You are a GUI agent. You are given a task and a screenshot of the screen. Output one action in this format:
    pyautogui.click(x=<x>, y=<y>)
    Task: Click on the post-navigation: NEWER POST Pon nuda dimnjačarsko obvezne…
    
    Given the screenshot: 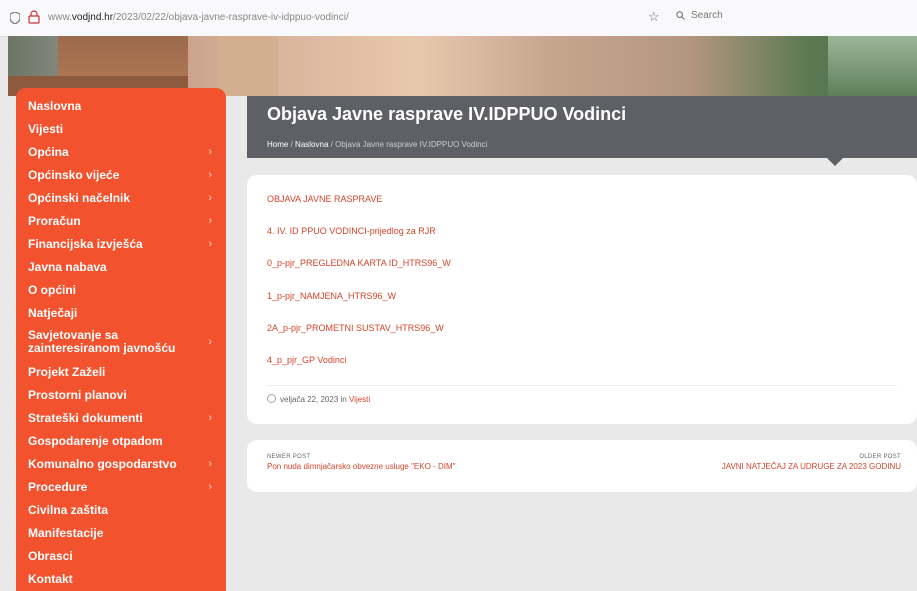 What is the action you would take?
    pyautogui.click(x=582, y=466)
    